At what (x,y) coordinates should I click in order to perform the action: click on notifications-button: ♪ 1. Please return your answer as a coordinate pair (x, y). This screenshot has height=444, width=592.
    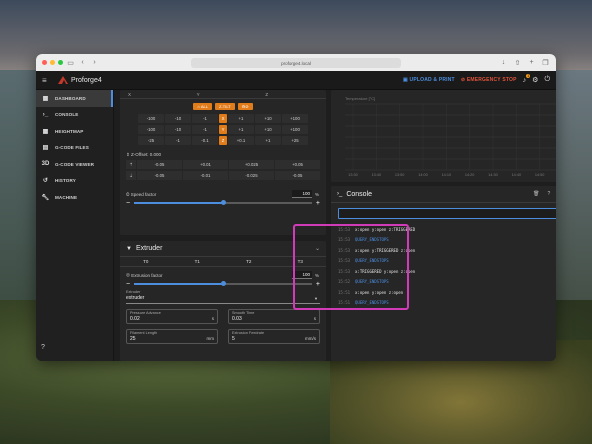
    Looking at the image, I should click on (527, 78).